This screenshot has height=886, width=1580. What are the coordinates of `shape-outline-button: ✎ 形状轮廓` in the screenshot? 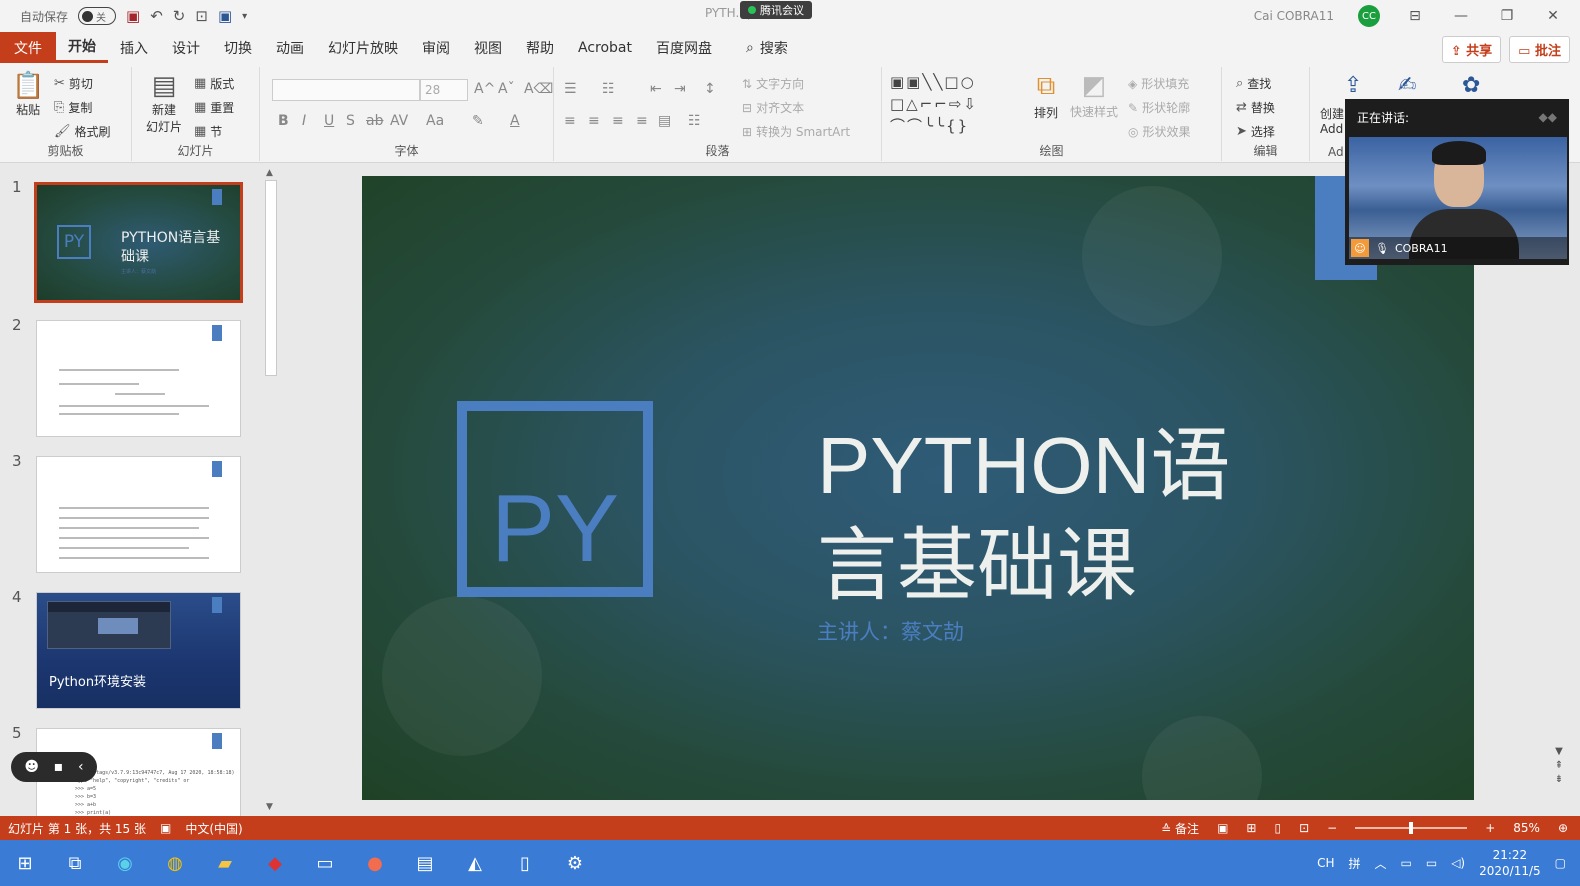 It's located at (1159, 107).